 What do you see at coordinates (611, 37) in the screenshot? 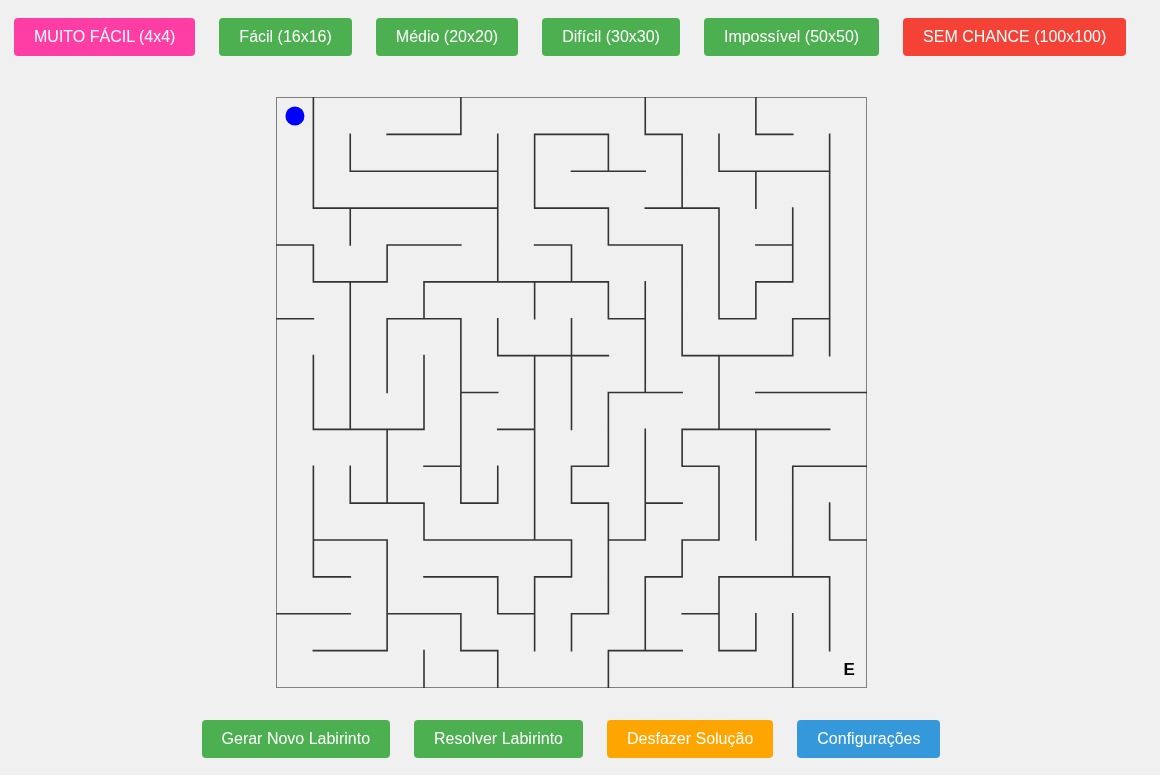
I see `difficulty-button: Difícil (30x30)` at bounding box center [611, 37].